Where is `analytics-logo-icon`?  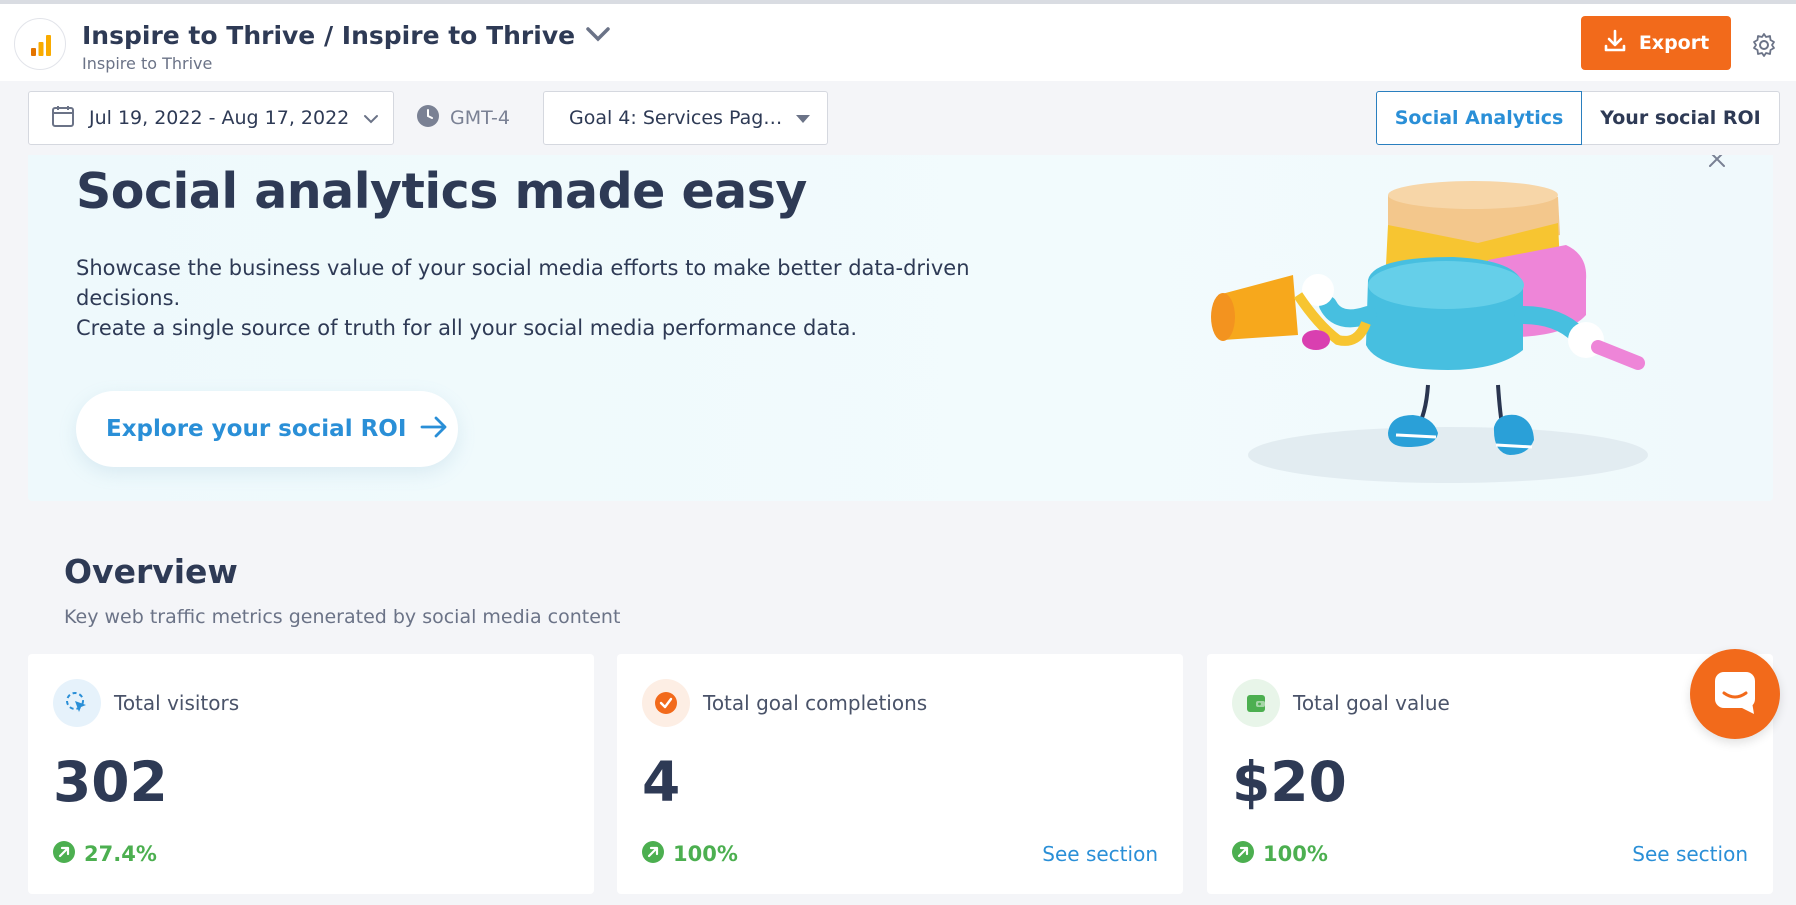 analytics-logo-icon is located at coordinates (40, 44).